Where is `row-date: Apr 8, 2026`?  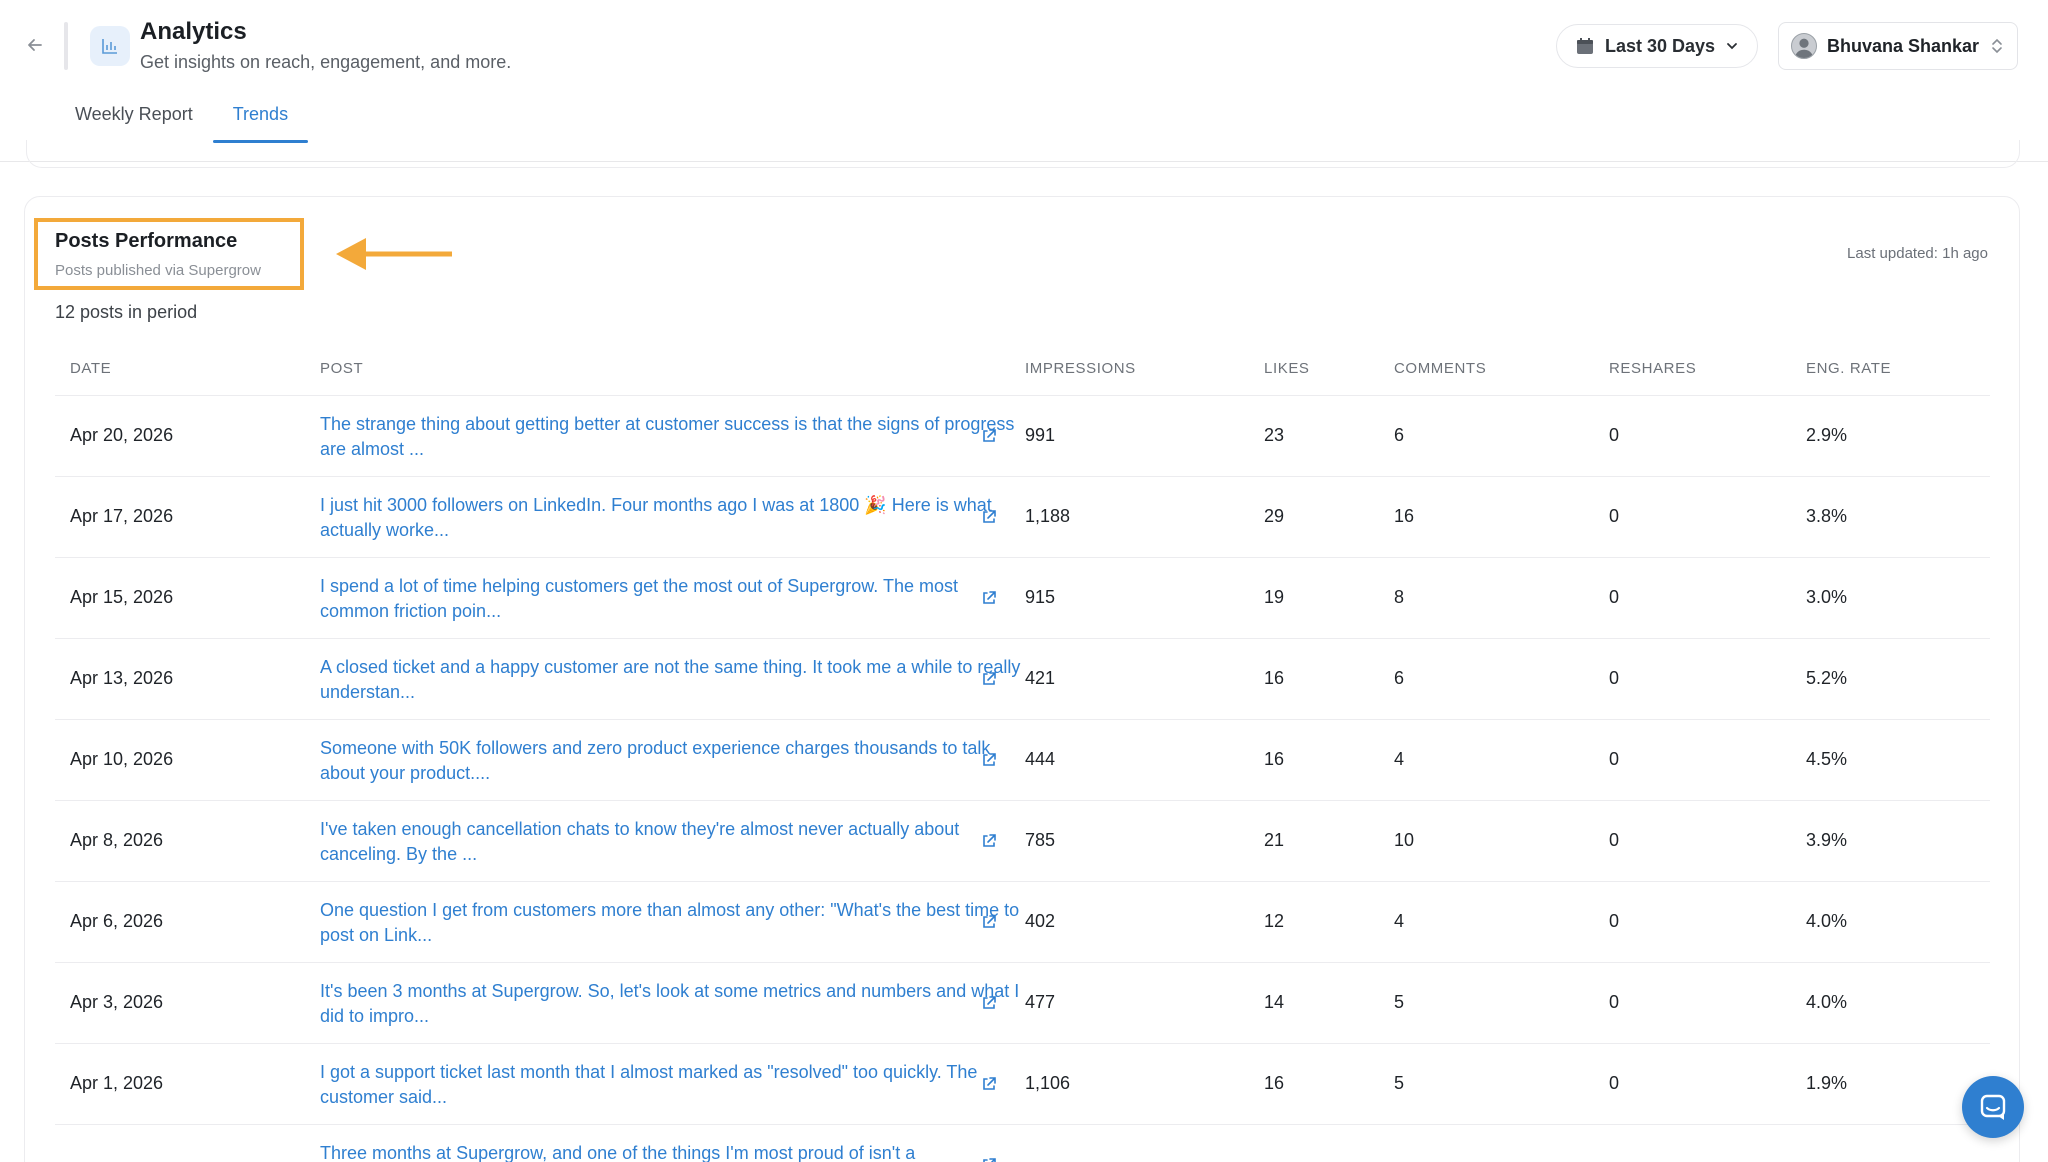
row-date: Apr 8, 2026 is located at coordinates (117, 840).